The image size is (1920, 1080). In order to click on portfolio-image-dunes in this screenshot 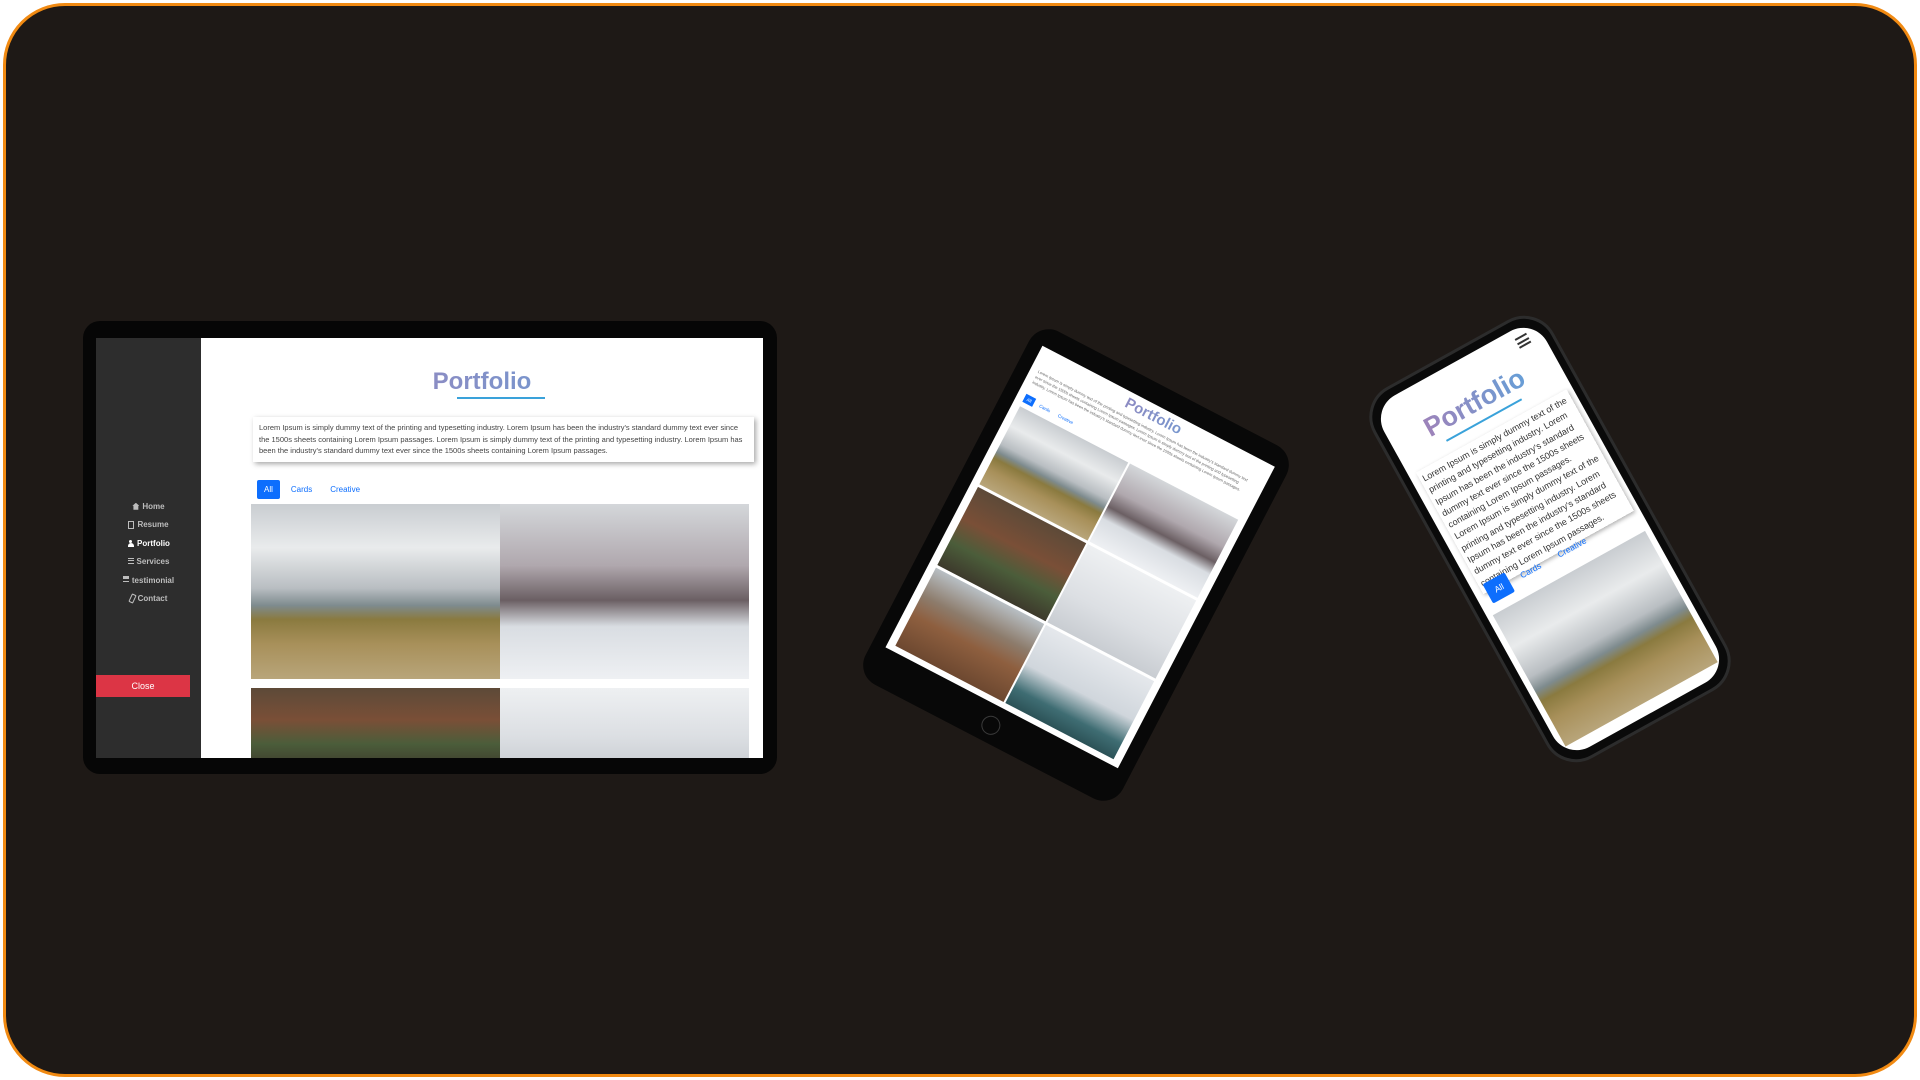, I will do `click(375, 591)`.